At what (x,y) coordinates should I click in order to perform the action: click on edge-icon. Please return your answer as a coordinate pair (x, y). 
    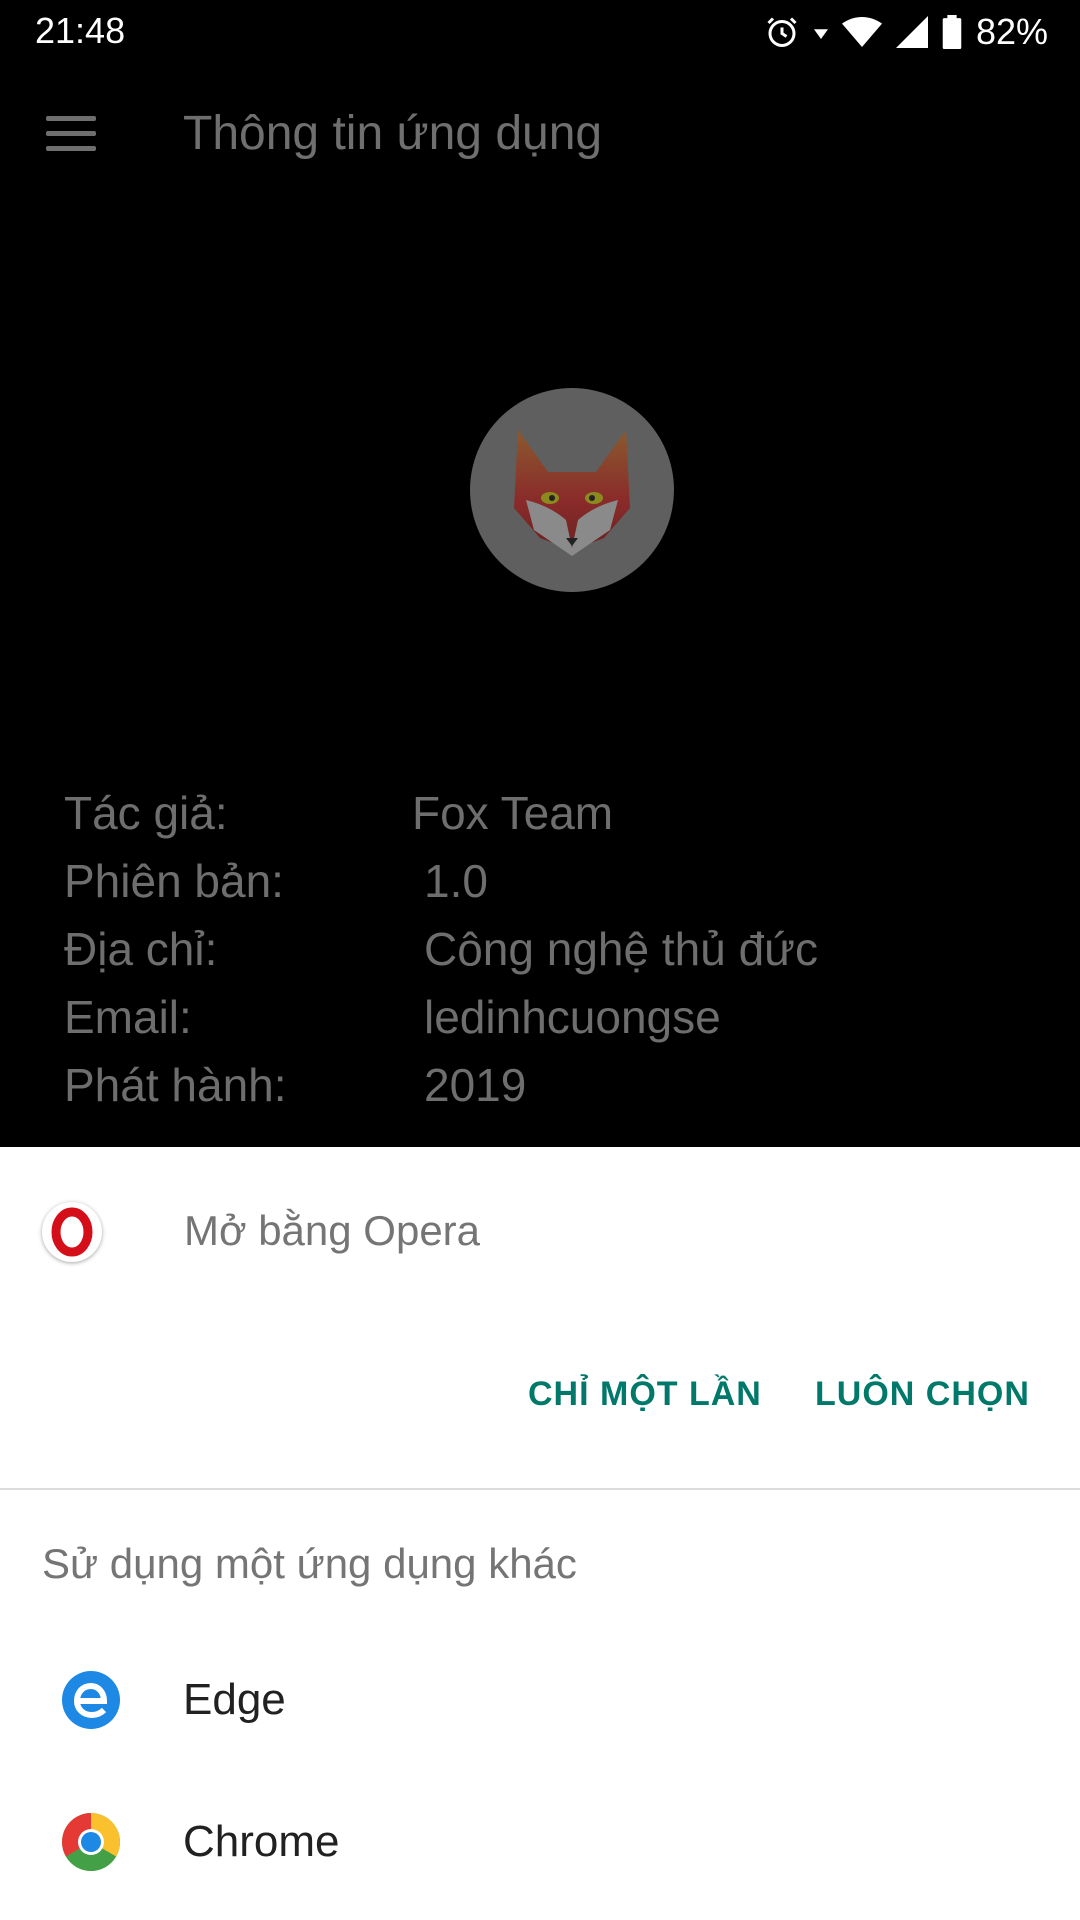
    Looking at the image, I should click on (91, 1700).